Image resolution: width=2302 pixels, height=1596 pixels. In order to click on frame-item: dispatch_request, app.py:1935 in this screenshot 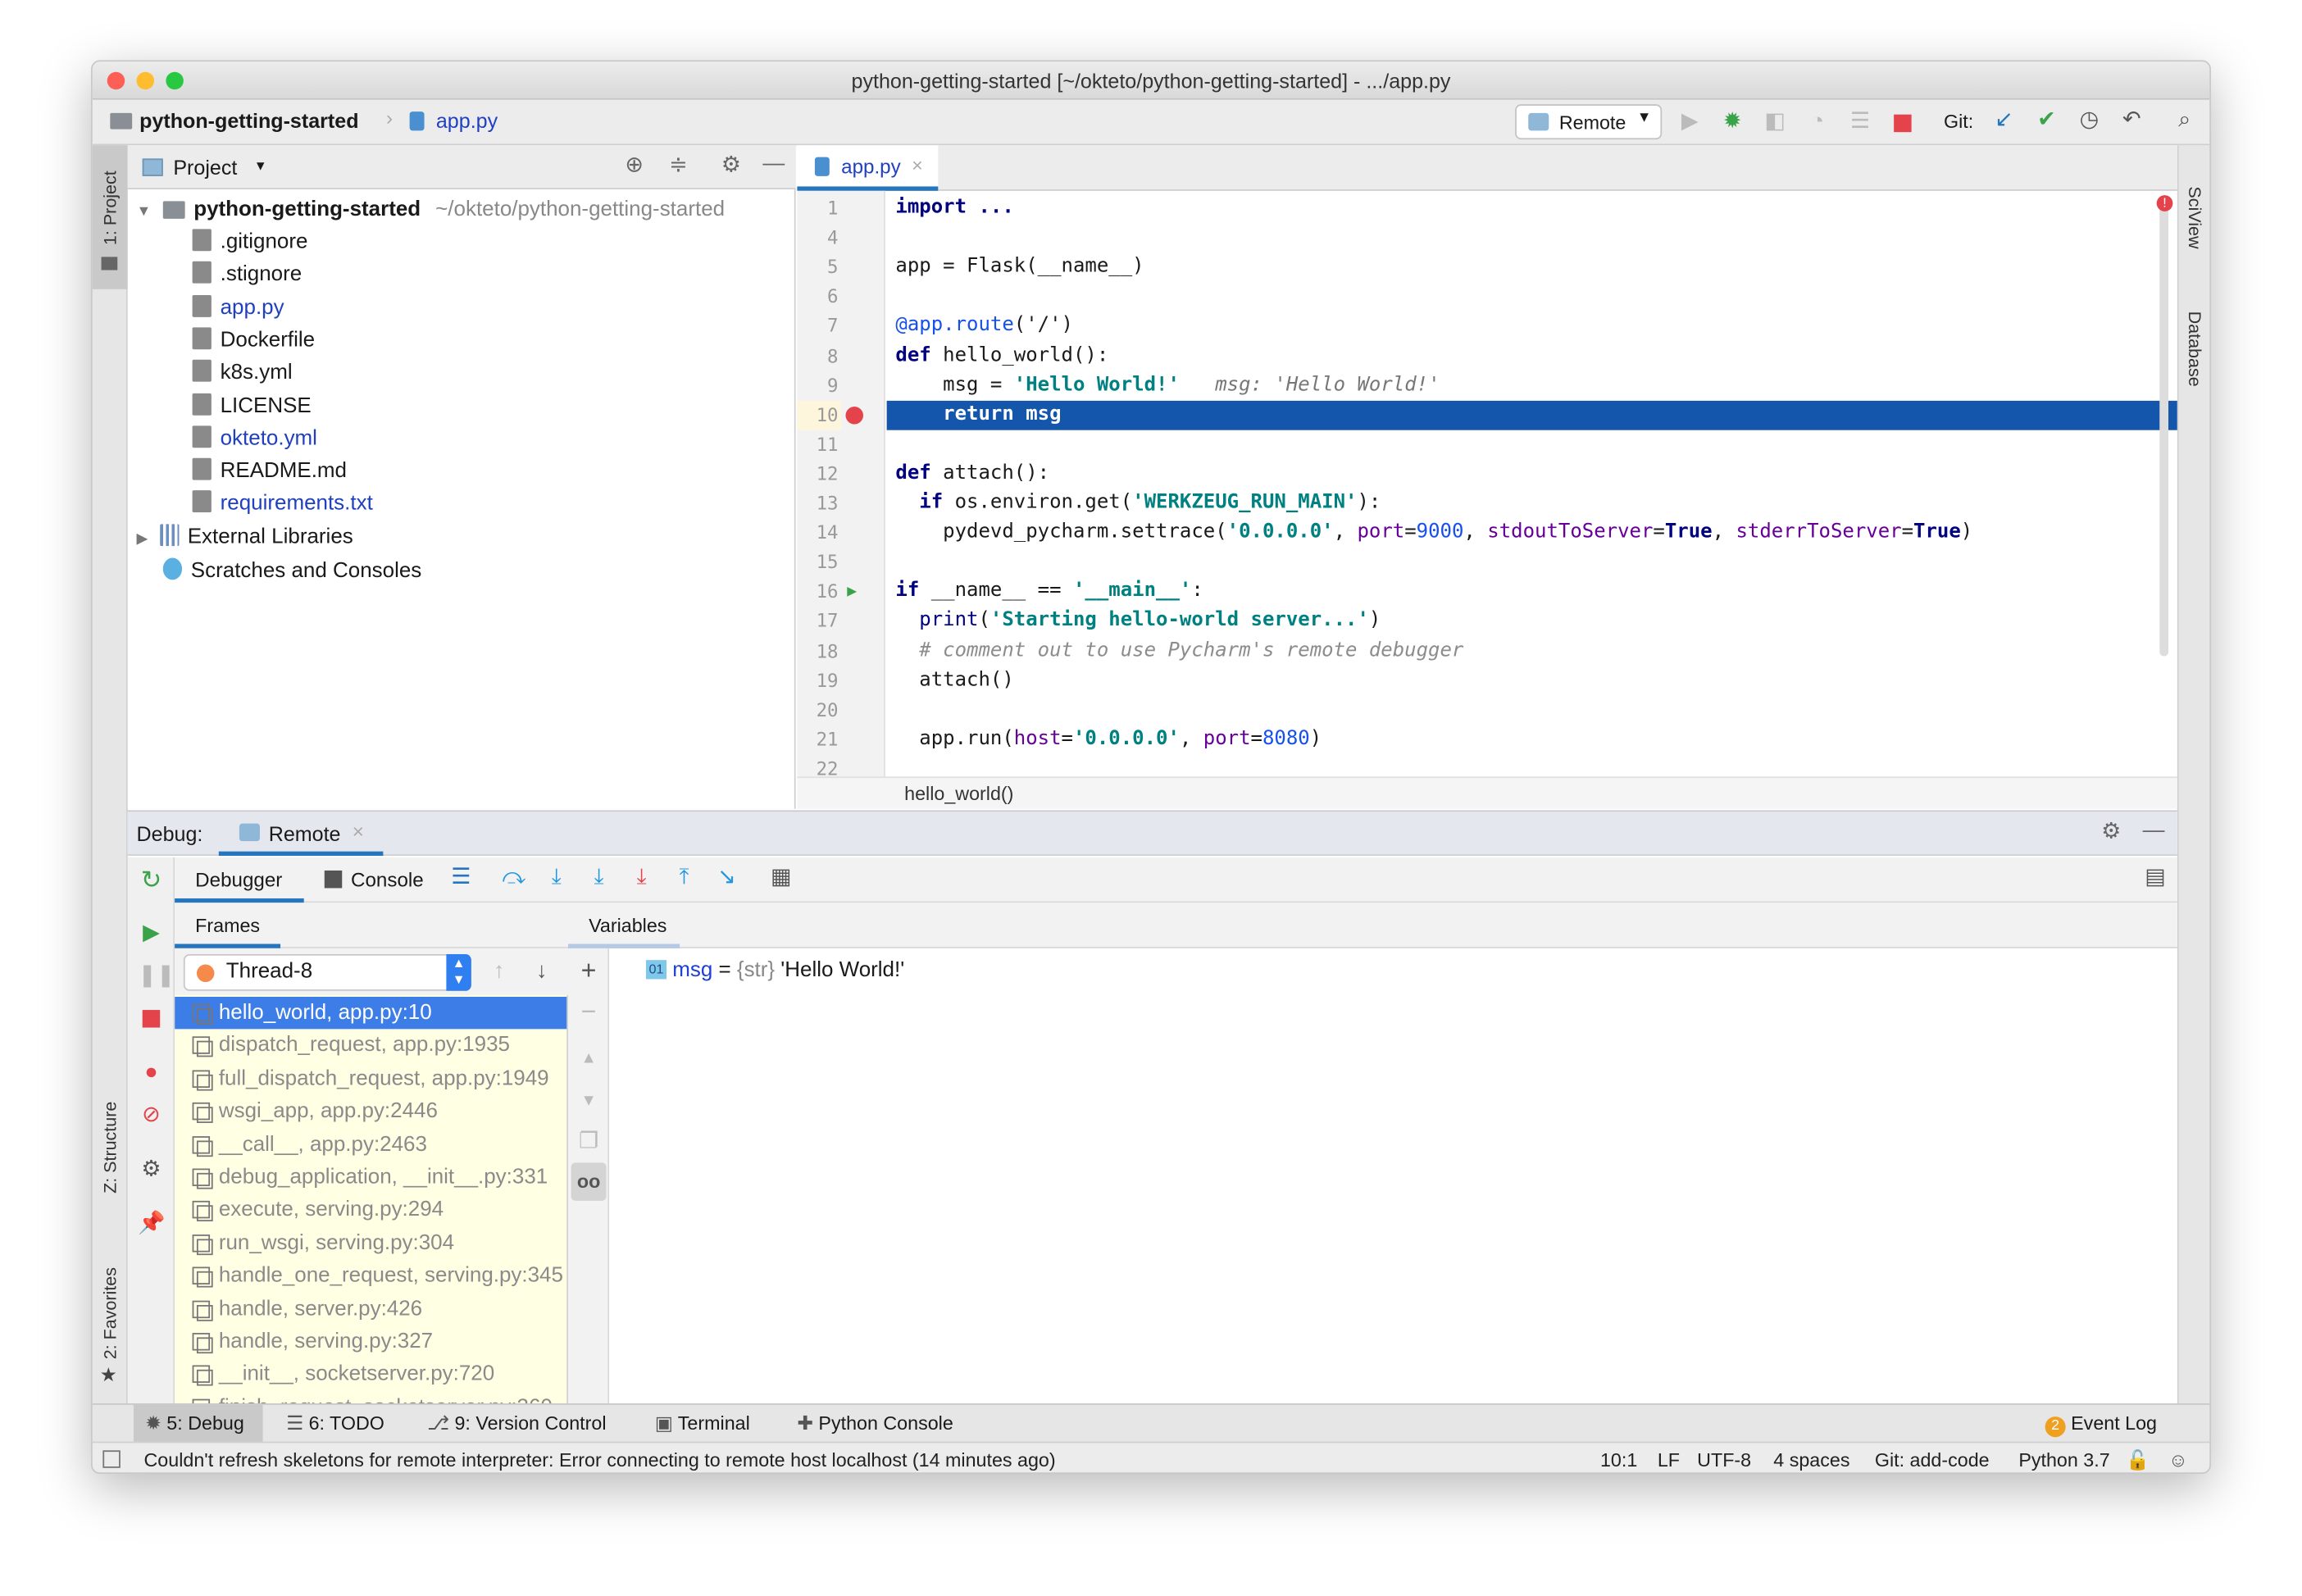, I will do `click(370, 1046)`.